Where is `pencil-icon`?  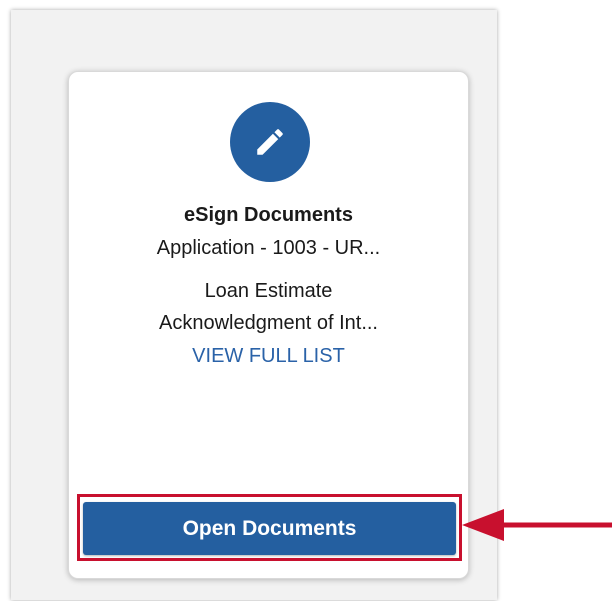
pencil-icon is located at coordinates (270, 142).